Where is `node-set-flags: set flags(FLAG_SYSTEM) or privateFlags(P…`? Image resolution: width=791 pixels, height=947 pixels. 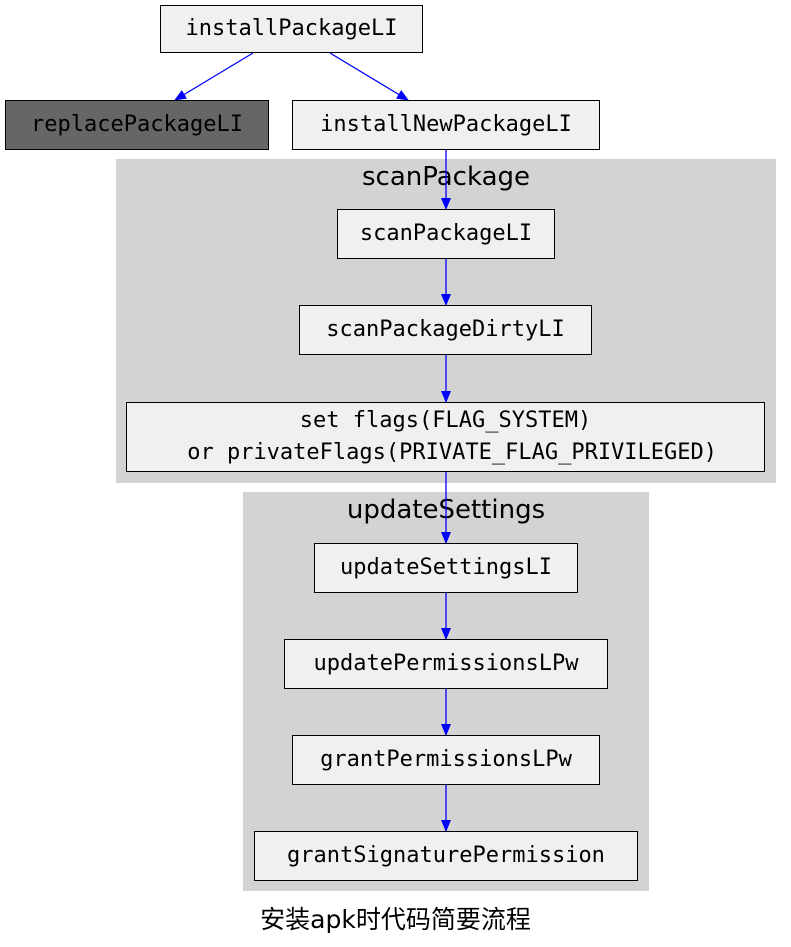 node-set-flags: set flags(FLAG_SYSTEM) or privateFlags(P… is located at coordinates (445, 437).